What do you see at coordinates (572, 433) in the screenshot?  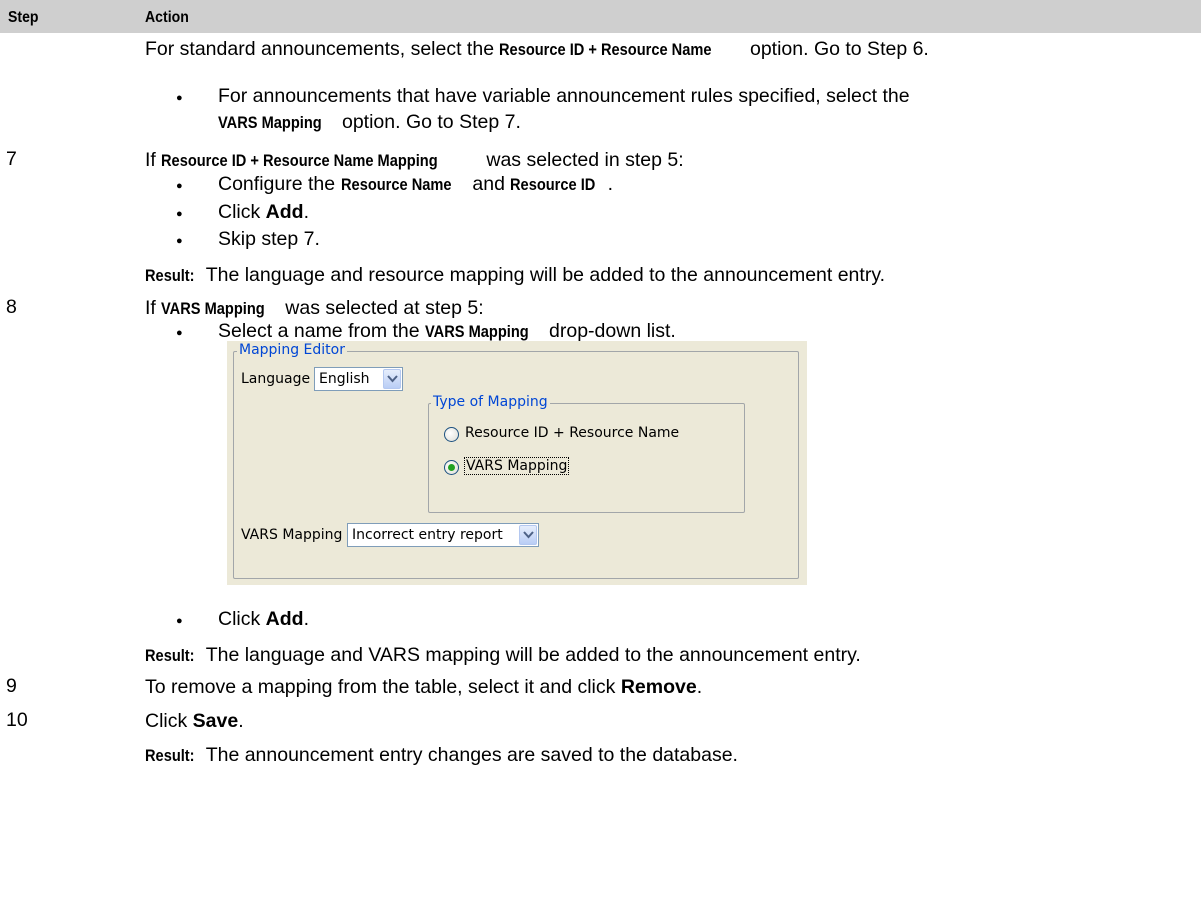 I see `resource-id-option-label: Resource ID + Resource Name` at bounding box center [572, 433].